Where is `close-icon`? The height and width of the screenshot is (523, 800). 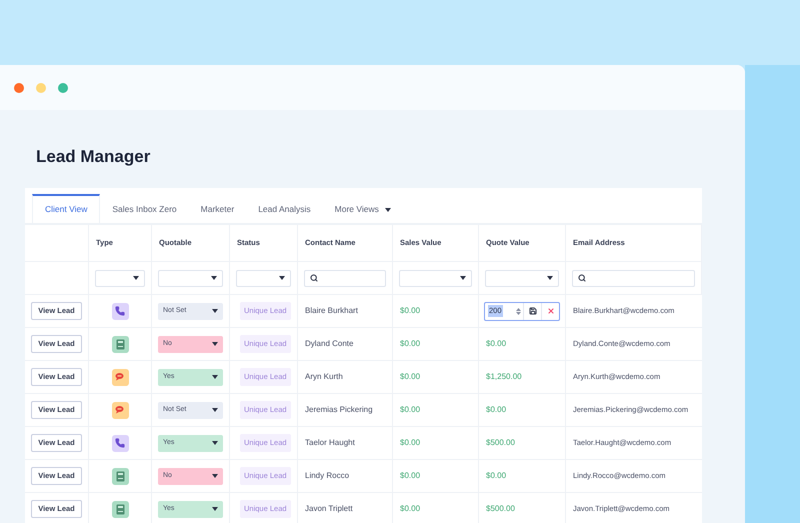 close-icon is located at coordinates (550, 311).